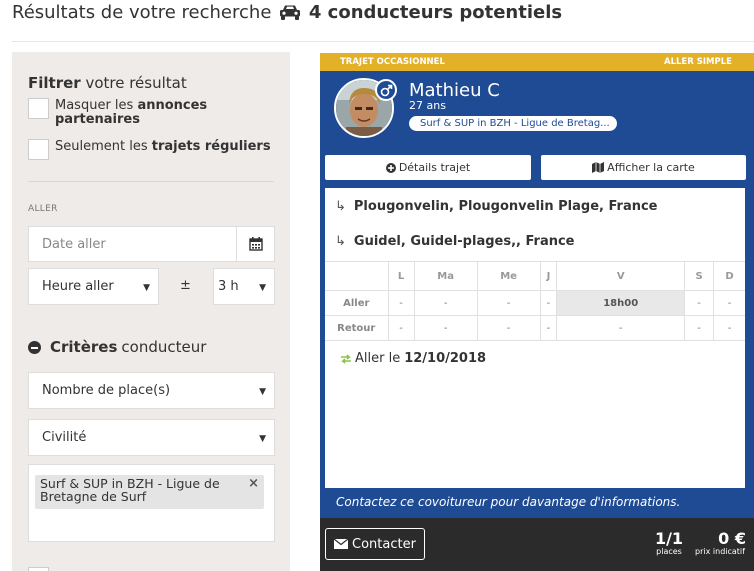  What do you see at coordinates (383, 41) in the screenshot?
I see `title-divider` at bounding box center [383, 41].